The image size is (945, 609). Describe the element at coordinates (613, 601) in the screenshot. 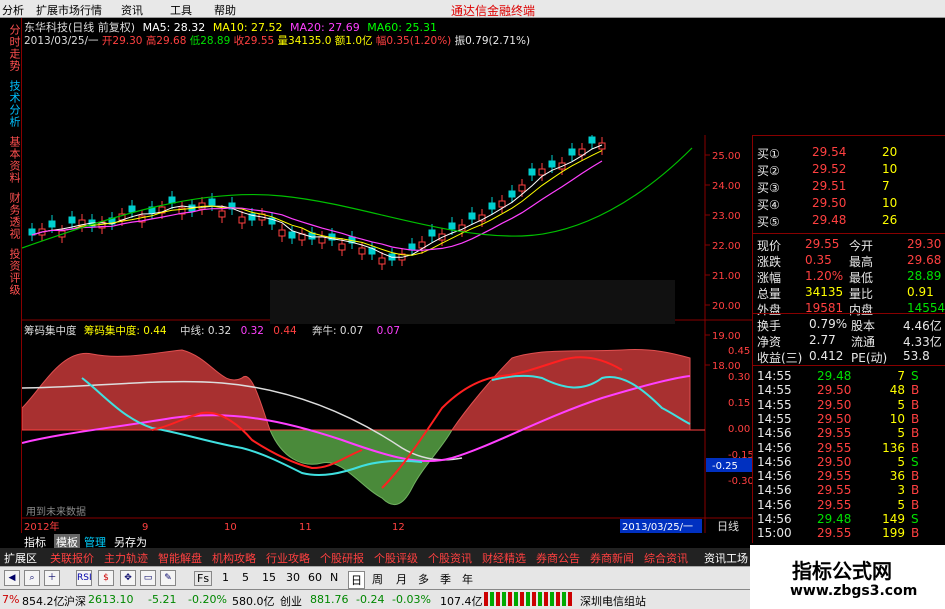

I see `status-server: 深圳电信组站` at that location.